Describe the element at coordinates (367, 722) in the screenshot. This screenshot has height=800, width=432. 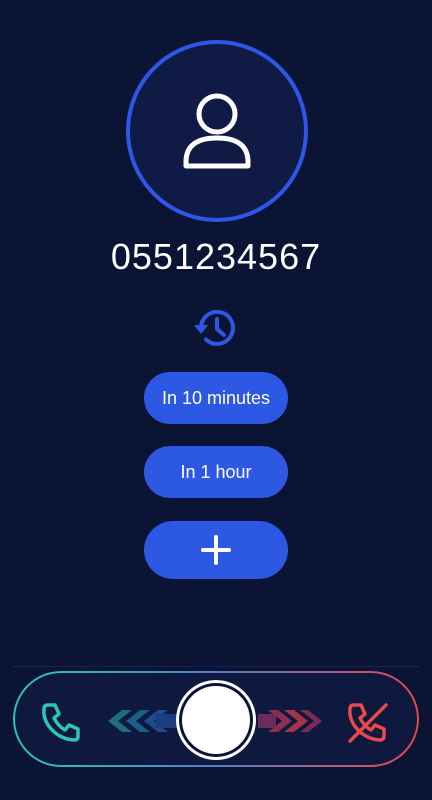
I see `phone-decline-icon` at that location.